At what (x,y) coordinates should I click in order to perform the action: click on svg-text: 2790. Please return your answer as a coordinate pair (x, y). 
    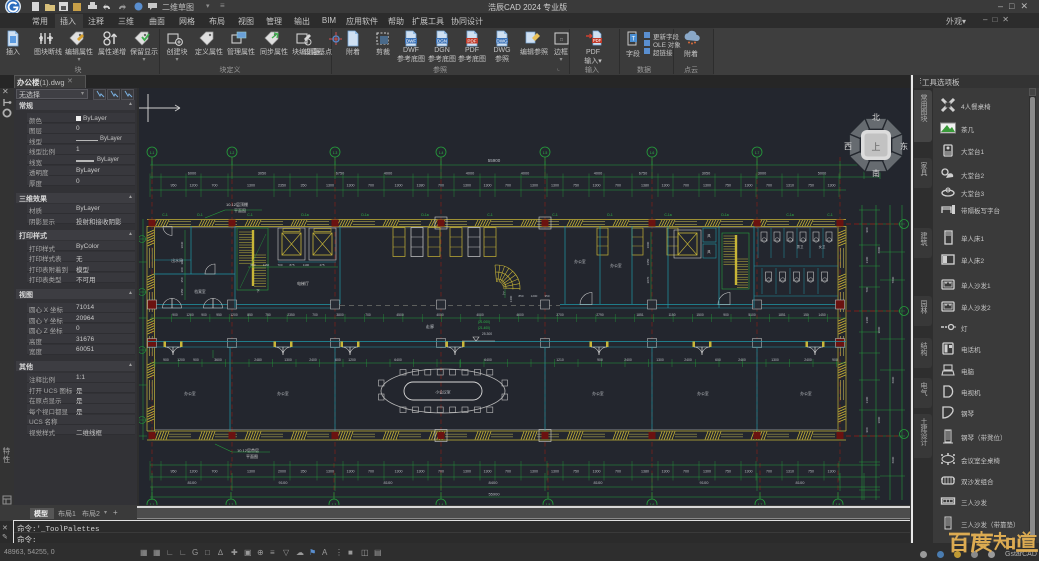
    Looking at the image, I should click on (600, 315).